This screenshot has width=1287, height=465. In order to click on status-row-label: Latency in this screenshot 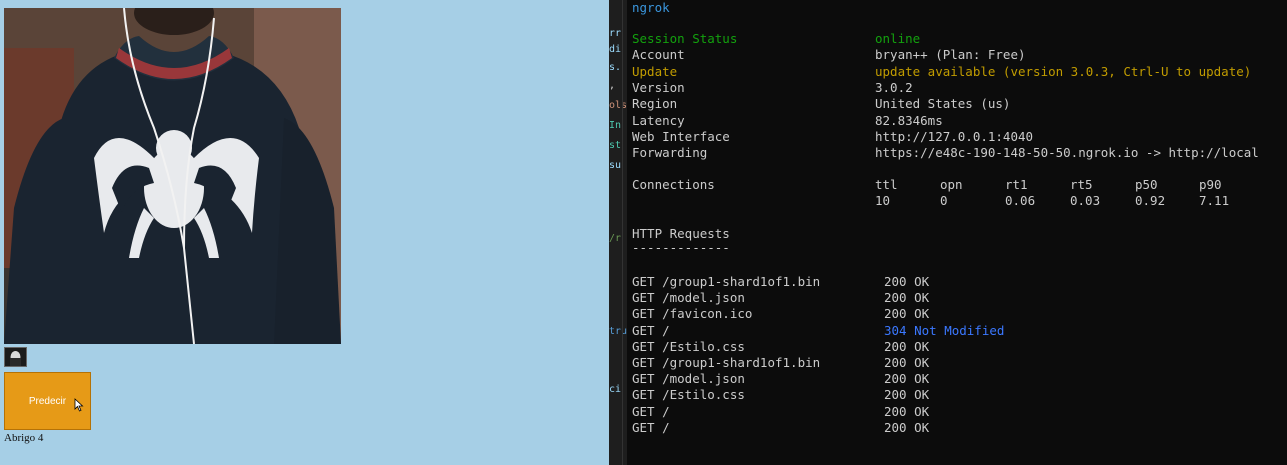, I will do `click(658, 120)`.